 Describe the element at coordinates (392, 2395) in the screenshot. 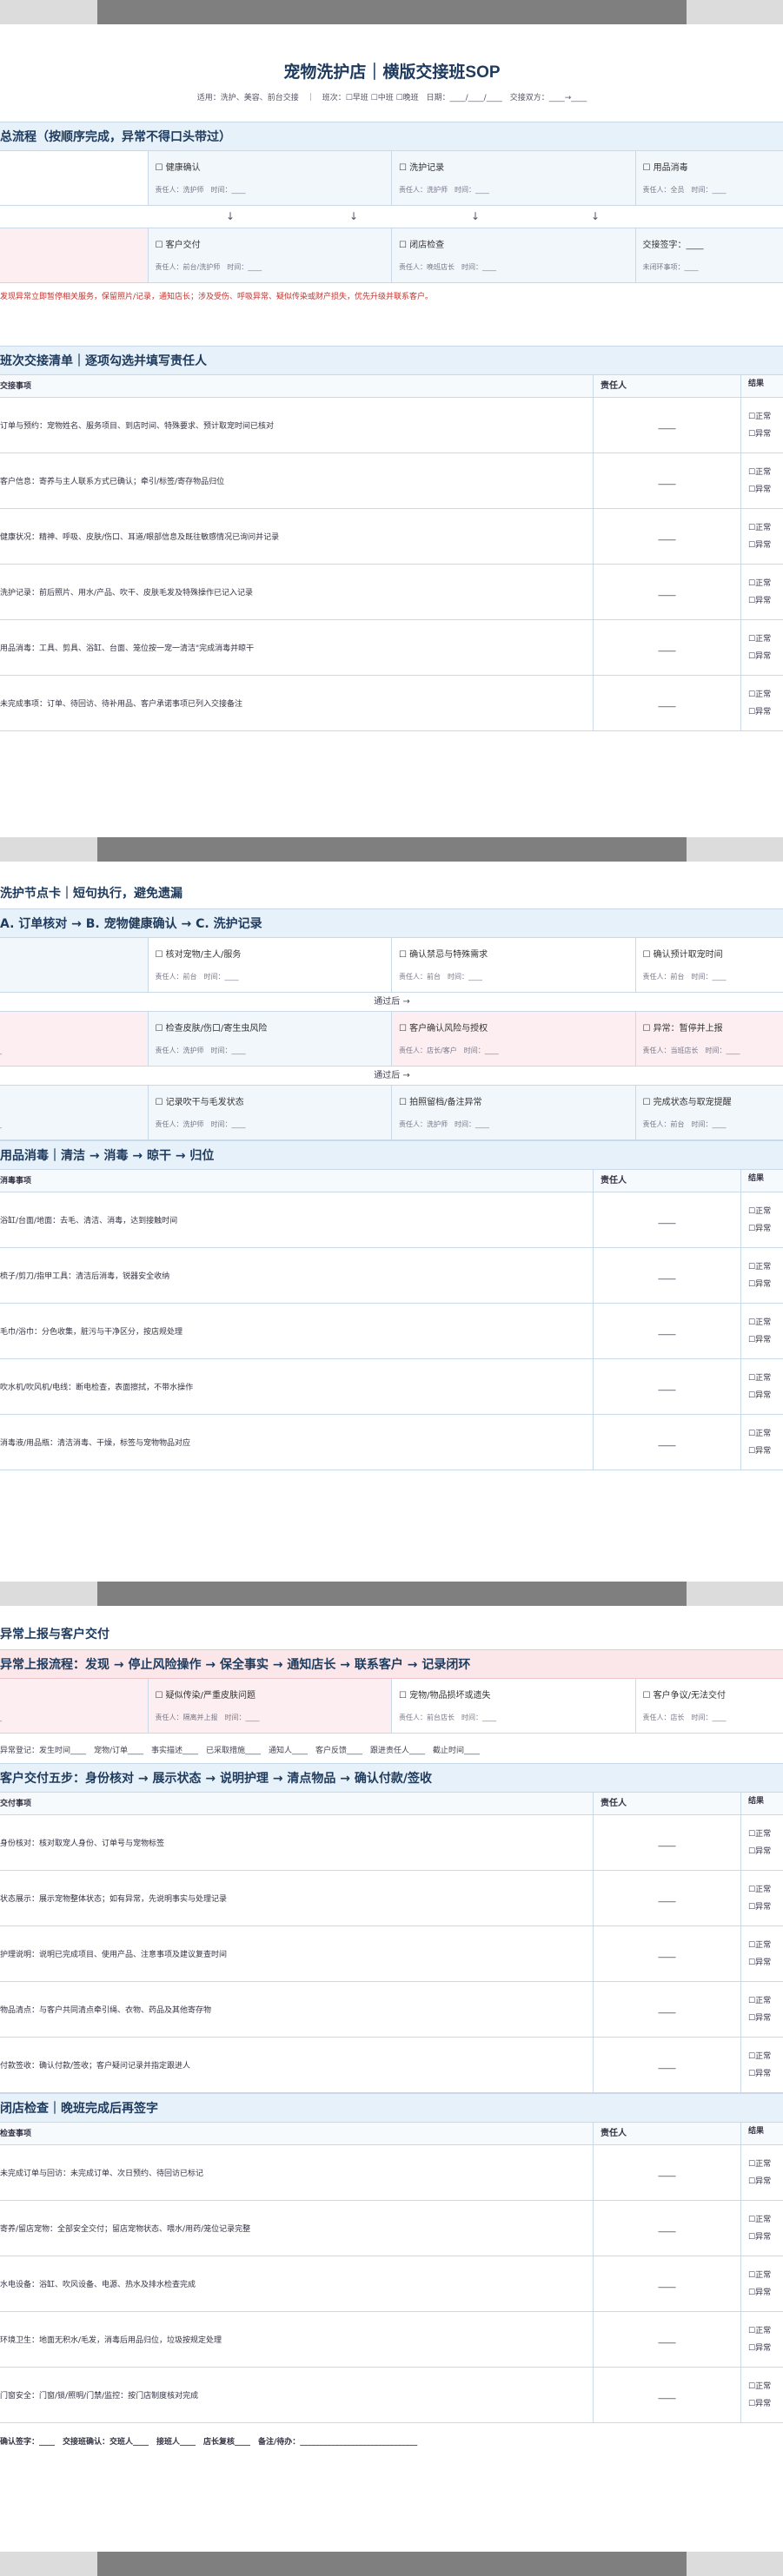

I see `table-row: 门窗安全：门窗/锁/照明/门禁/监控：按门店制度核对完成 ____ ☐正常 ☐异常` at that location.